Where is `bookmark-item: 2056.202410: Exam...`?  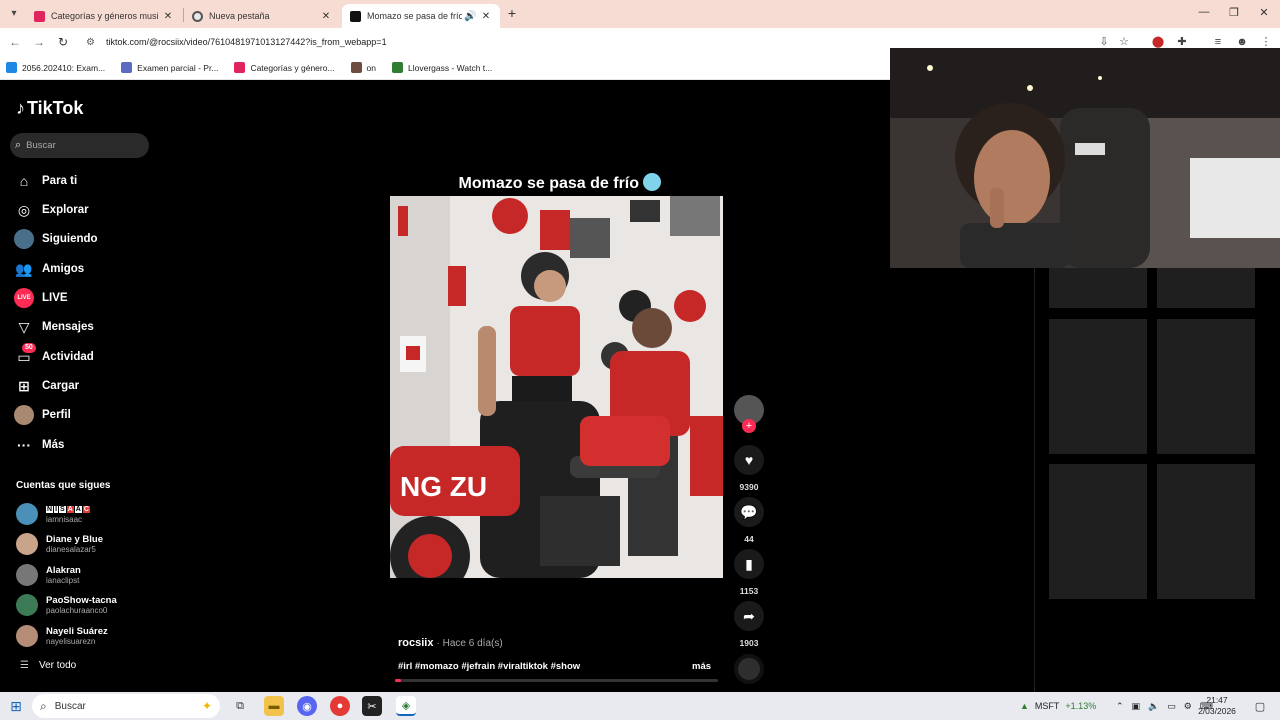 bookmark-item: 2056.202410: Exam... is located at coordinates (55, 67).